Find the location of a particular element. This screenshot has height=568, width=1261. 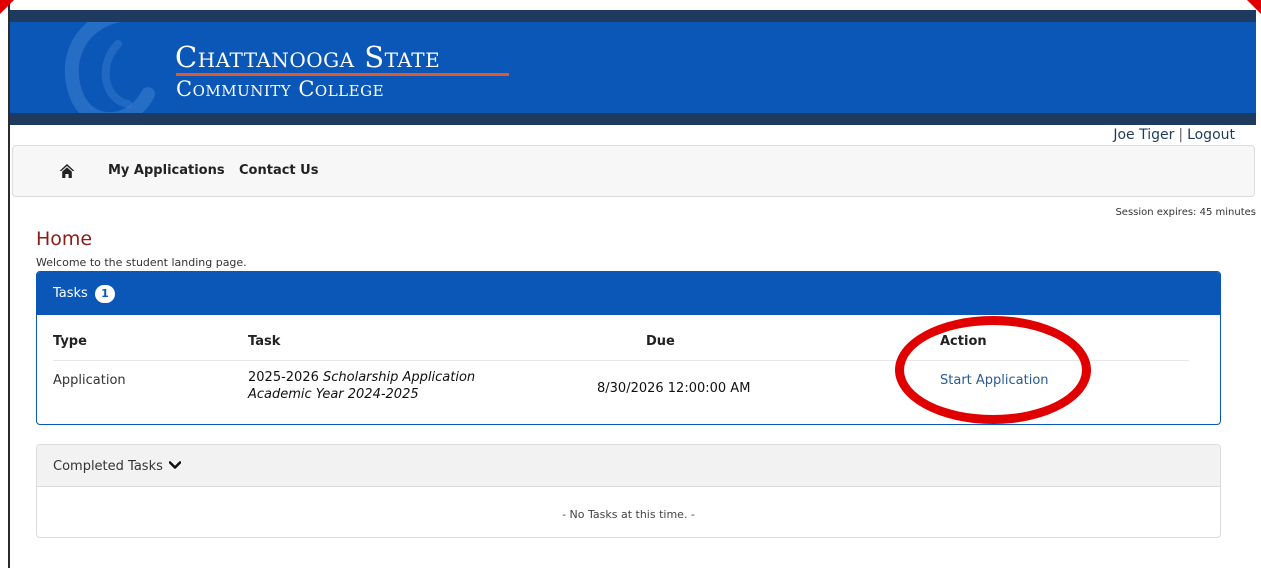

column-header-due: Due is located at coordinates (660, 341).